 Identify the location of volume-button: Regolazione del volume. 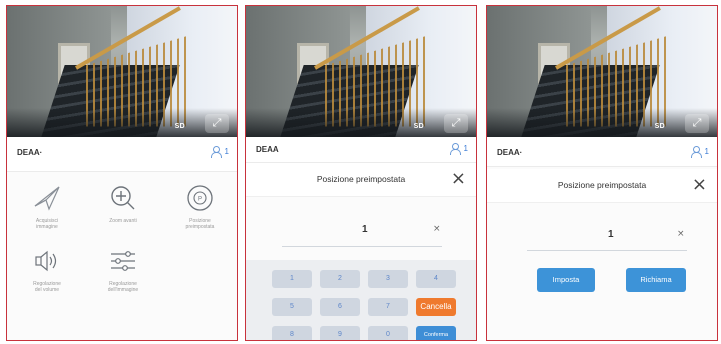
(47, 268).